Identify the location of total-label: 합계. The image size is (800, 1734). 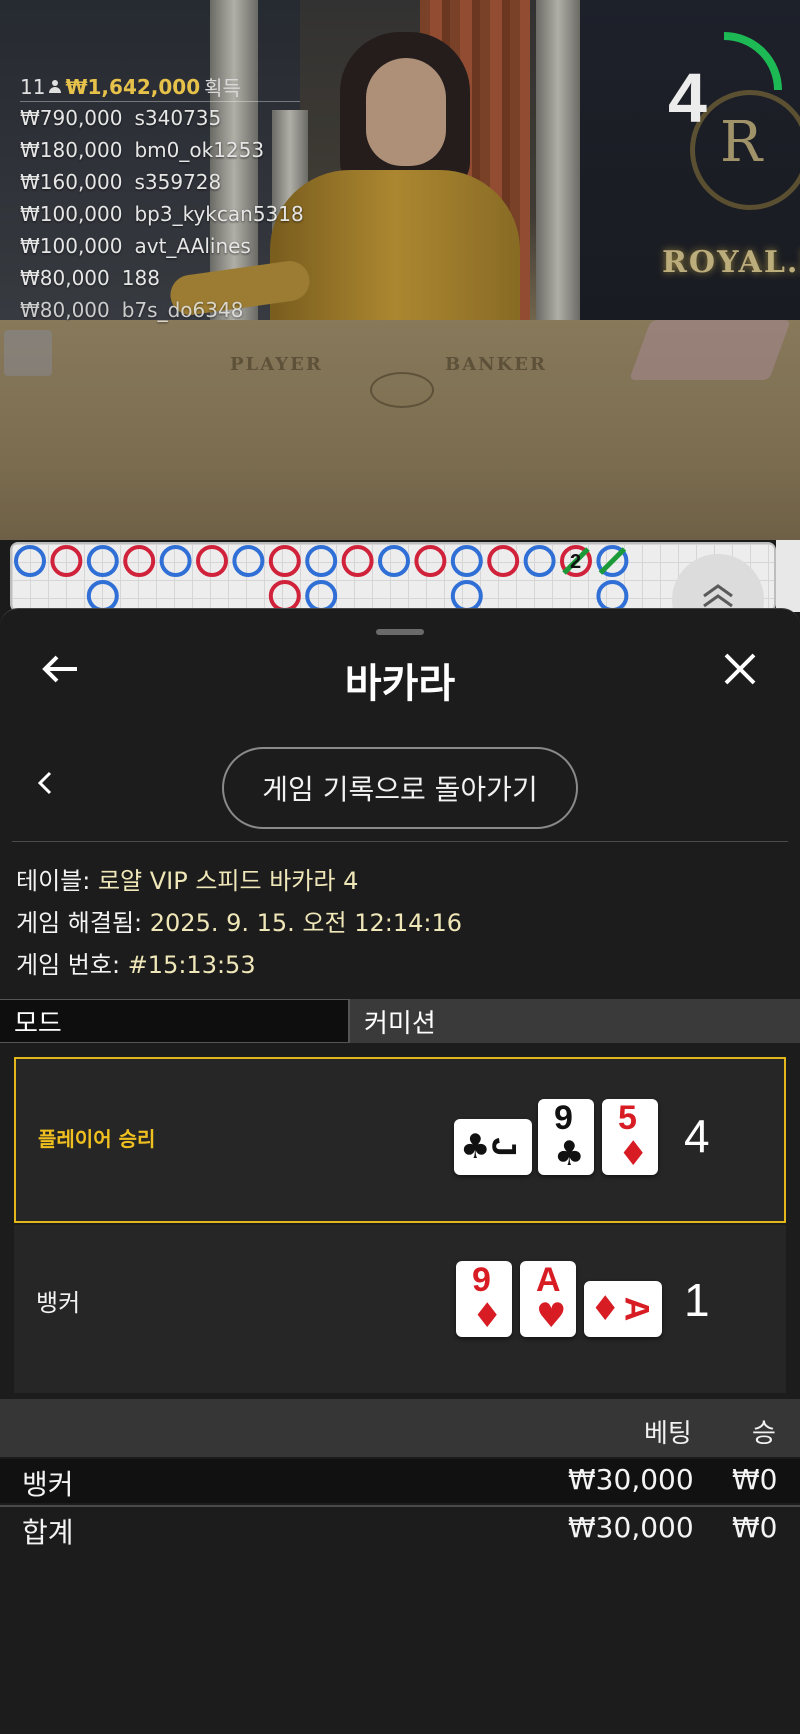
(48, 1532).